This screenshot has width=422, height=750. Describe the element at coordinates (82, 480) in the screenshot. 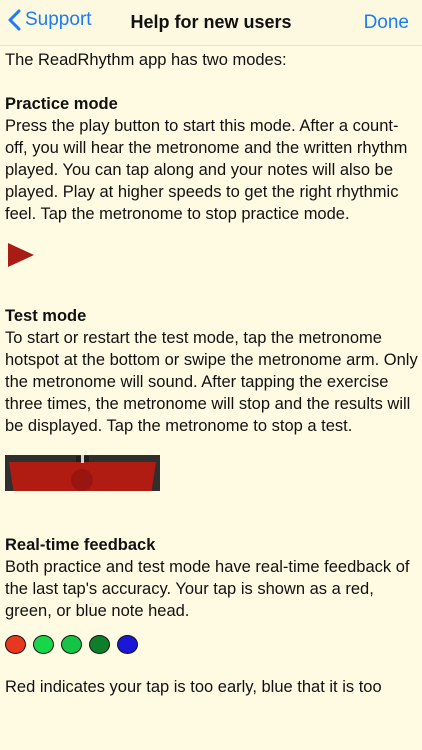

I see `metronome-hotspot` at that location.